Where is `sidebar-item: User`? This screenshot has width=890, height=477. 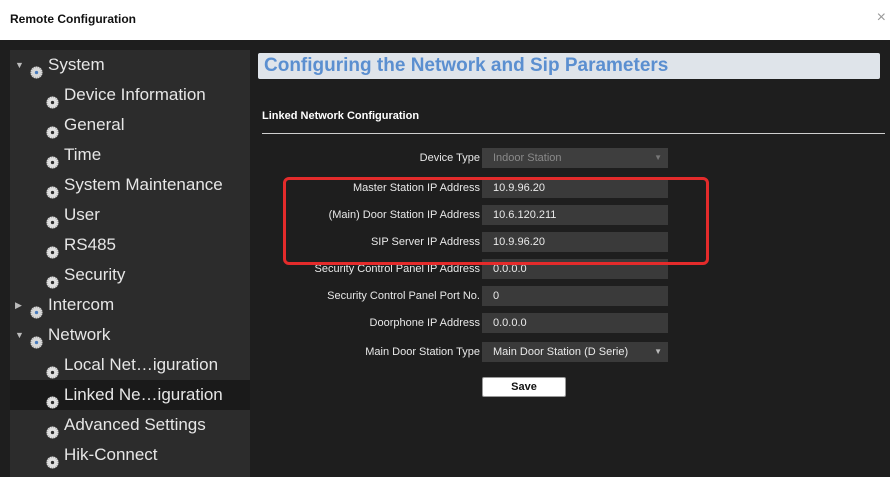
sidebar-item: User is located at coordinates (130, 215).